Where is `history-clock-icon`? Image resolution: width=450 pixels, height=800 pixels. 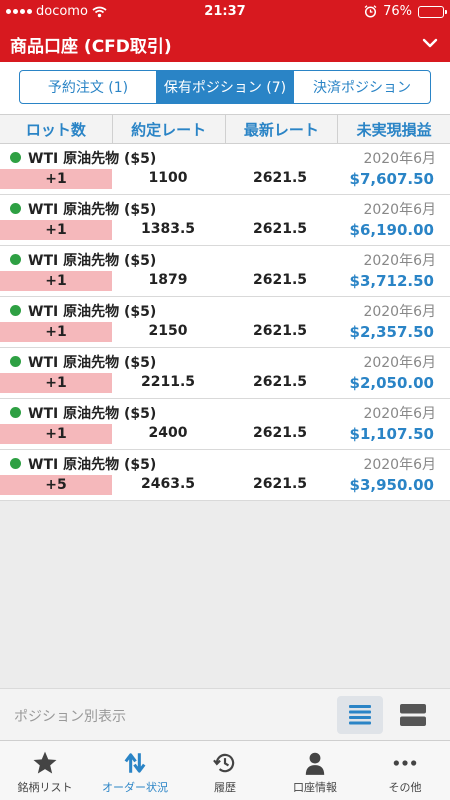 history-clock-icon is located at coordinates (225, 763).